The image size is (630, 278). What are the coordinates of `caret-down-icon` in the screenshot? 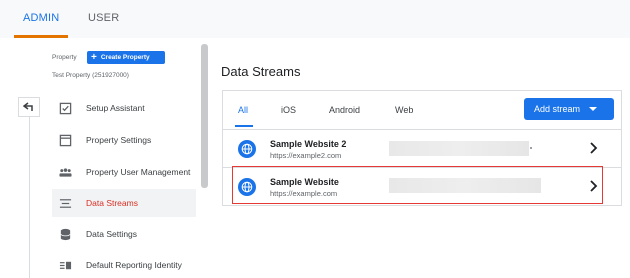 It's located at (593, 109).